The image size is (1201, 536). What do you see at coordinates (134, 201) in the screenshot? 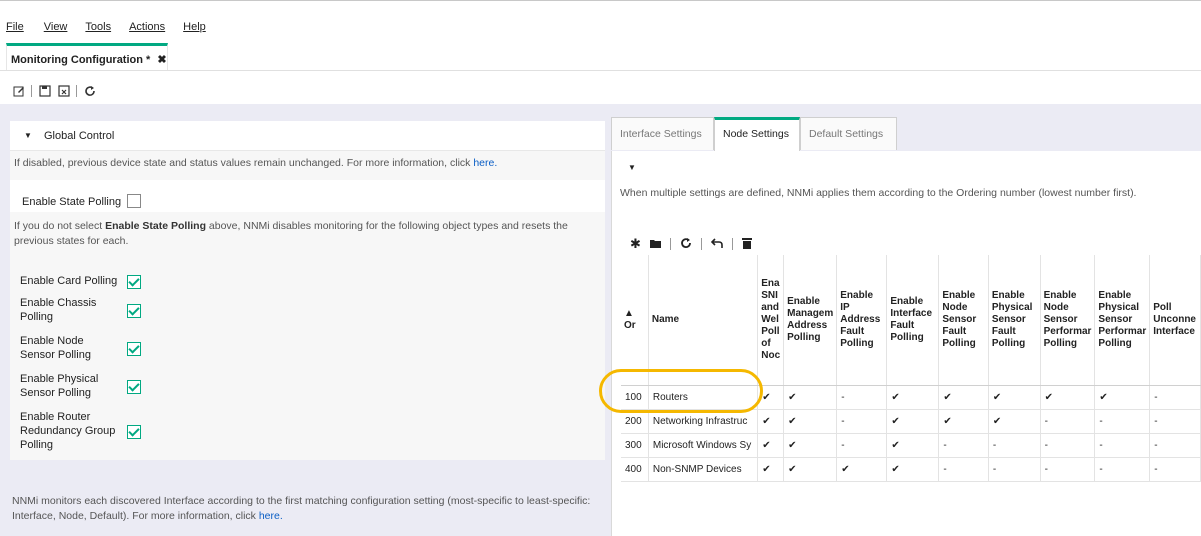
I see `enable-state-polling-checkbox` at bounding box center [134, 201].